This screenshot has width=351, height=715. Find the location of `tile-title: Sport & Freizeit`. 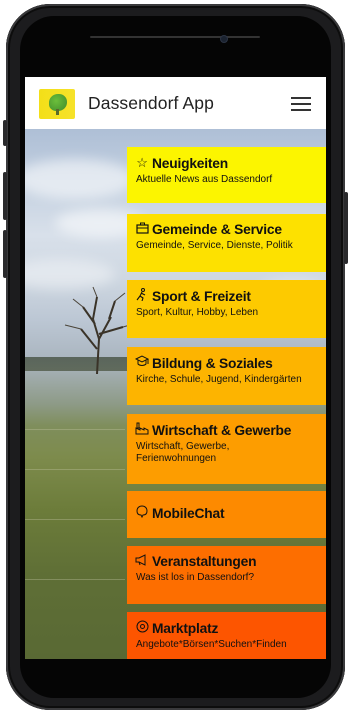

tile-title: Sport & Freizeit is located at coordinates (201, 296).